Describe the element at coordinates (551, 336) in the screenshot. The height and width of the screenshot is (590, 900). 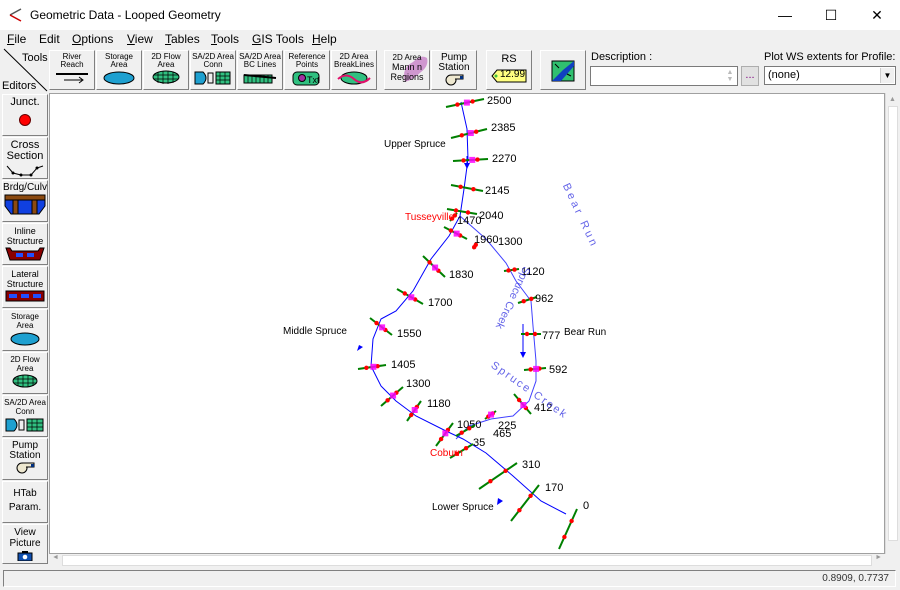
I see `river-station-label: 777` at that location.